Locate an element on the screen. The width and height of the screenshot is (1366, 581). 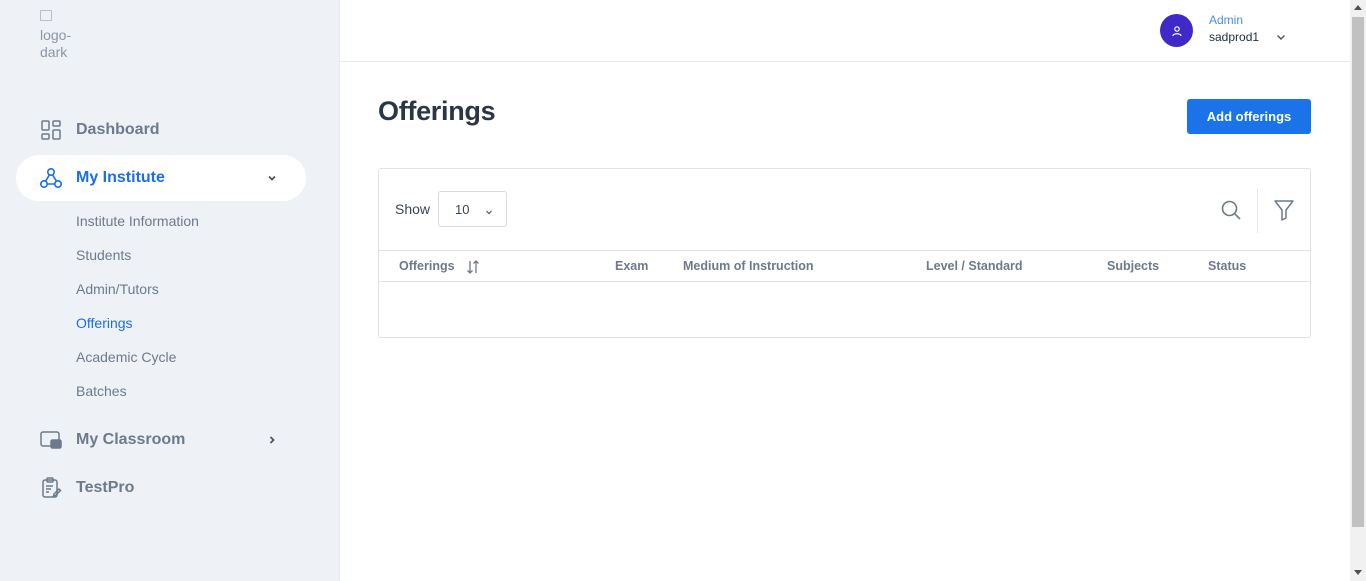
top-header: Admin sadprod1 is located at coordinates (845, 31).